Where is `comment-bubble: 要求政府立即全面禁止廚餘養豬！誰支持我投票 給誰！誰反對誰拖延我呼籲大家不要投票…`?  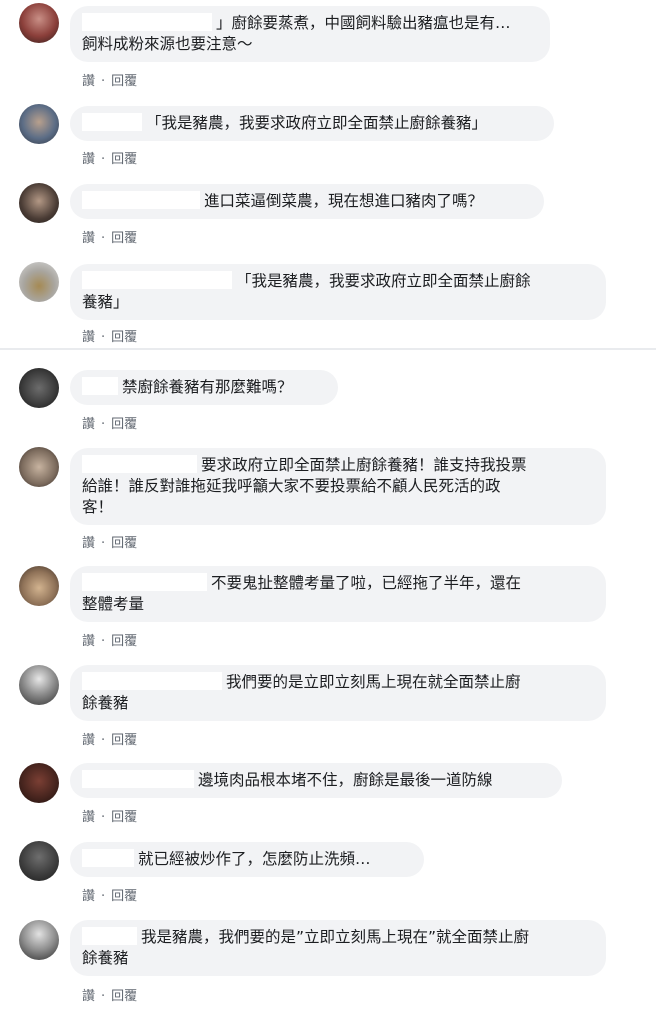
comment-bubble: 要求政府立即全面禁止廚餘養豬！誰支持我投票 給誰！誰反對誰拖延我呼籲大家不要投票… is located at coordinates (338, 486).